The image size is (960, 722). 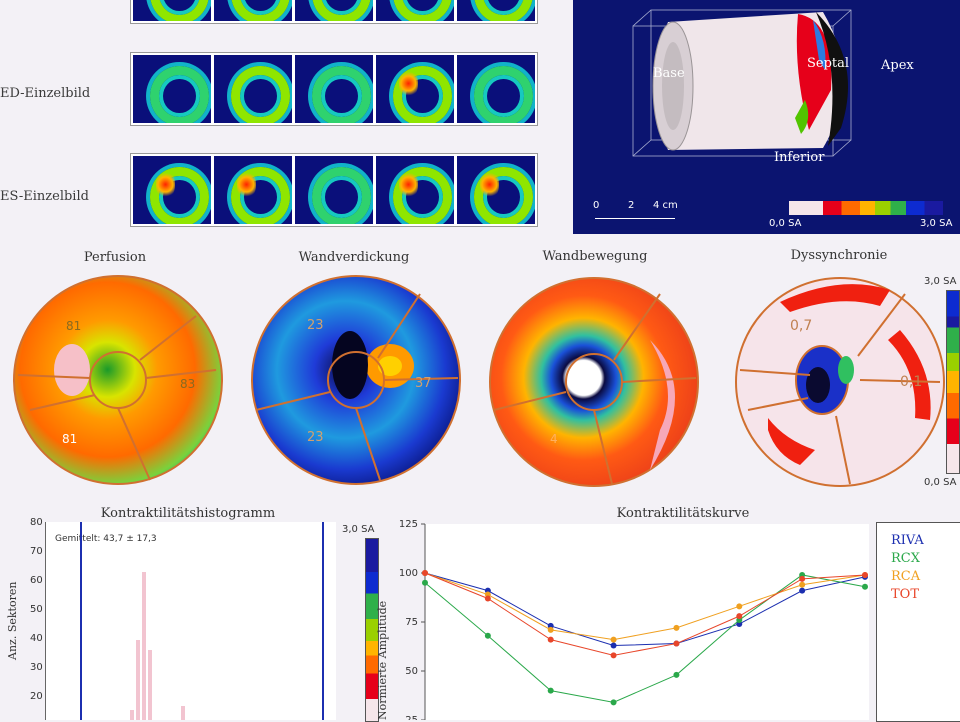 What do you see at coordinates (36, 667) in the screenshot?
I see `hist-ytick-30: 30` at bounding box center [36, 667].